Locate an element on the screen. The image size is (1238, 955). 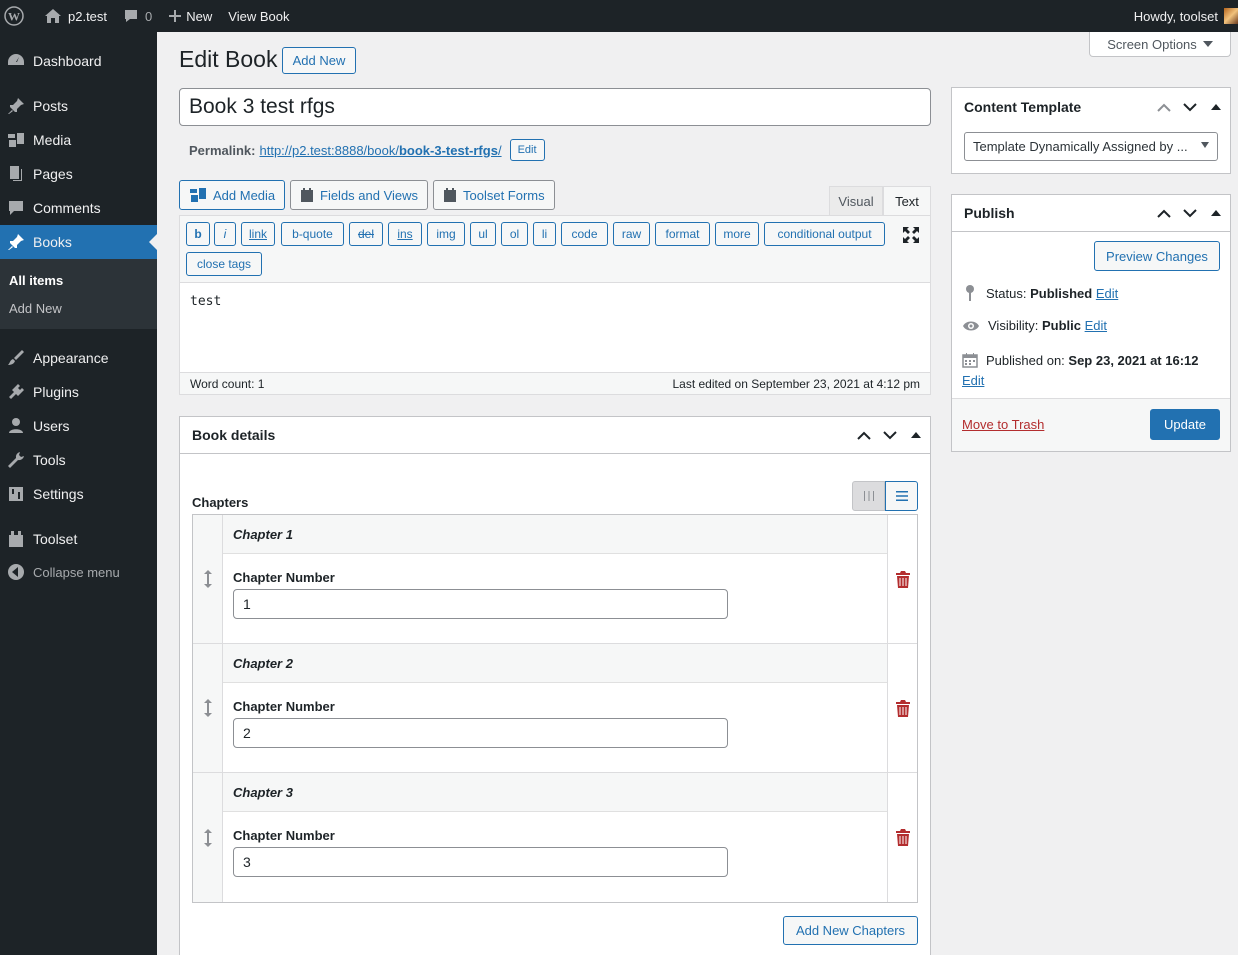
visibility-value: Public is located at coordinates (1061, 325).